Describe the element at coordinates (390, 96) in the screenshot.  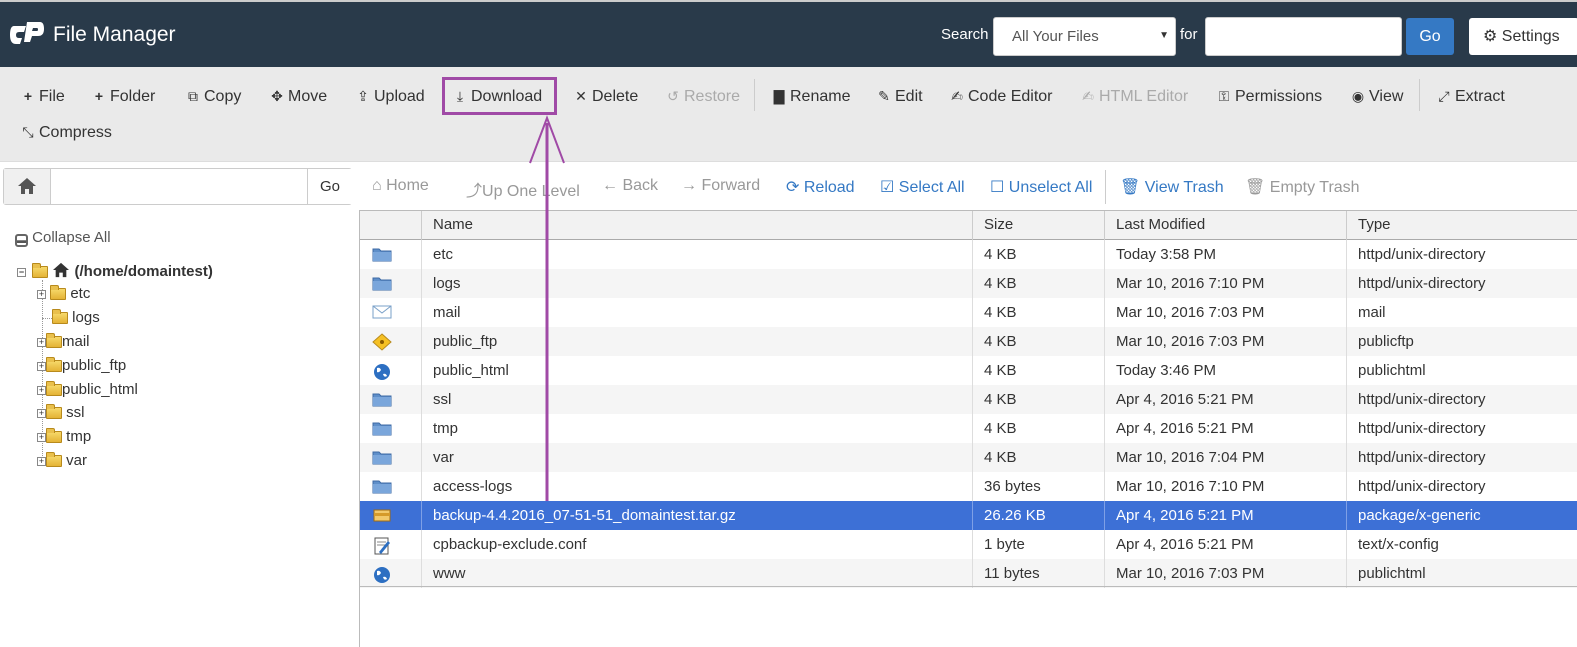
I see `upload-button: ⇪ Upload` at that location.